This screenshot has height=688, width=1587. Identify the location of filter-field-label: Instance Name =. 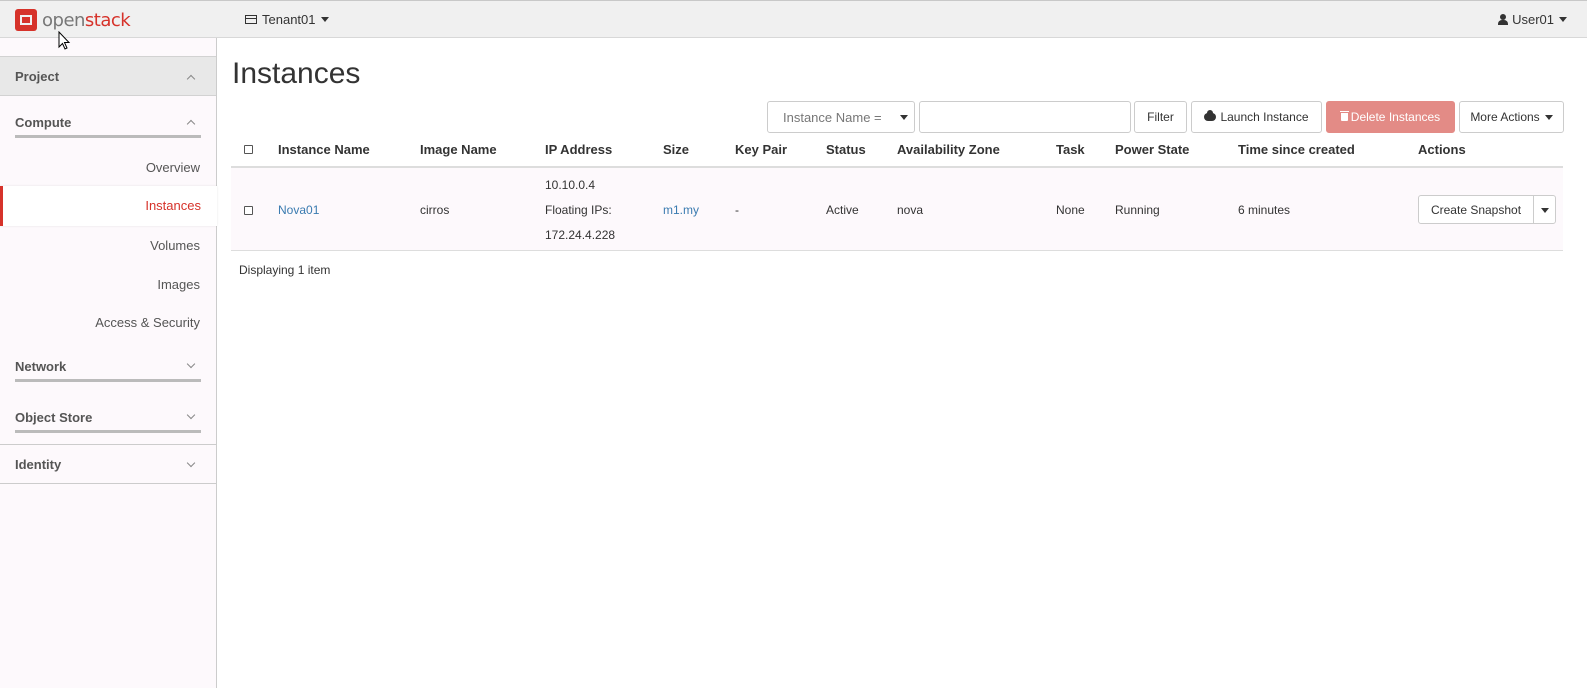
(832, 117).